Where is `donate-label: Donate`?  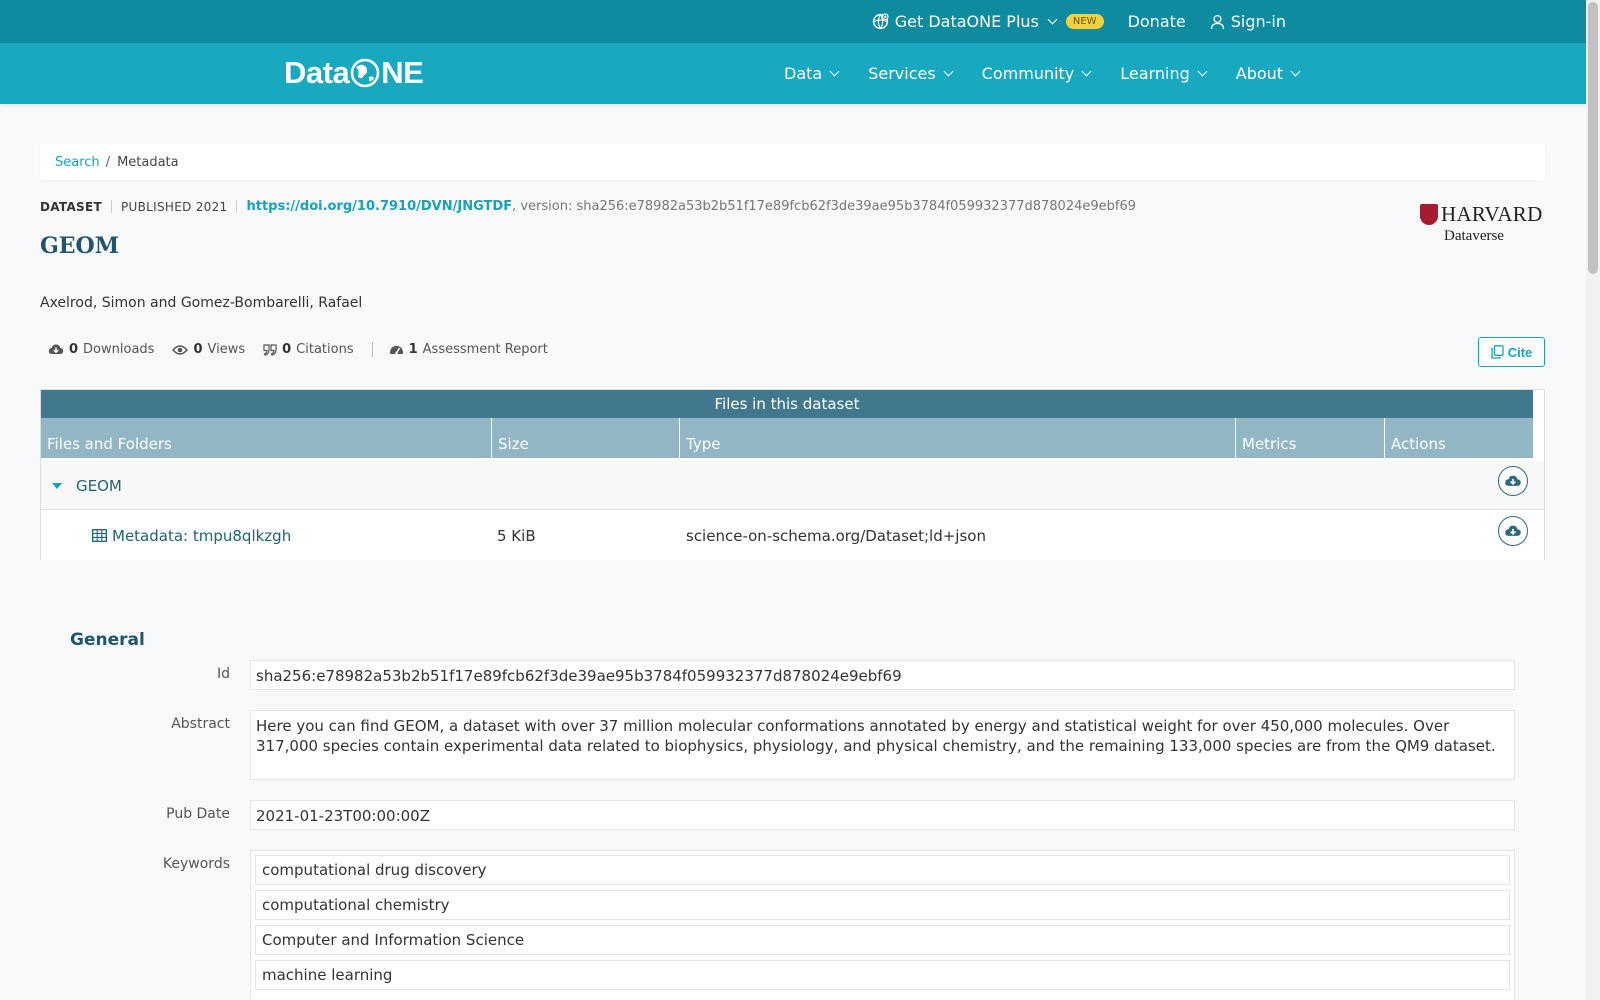
donate-label: Donate is located at coordinates (1156, 21).